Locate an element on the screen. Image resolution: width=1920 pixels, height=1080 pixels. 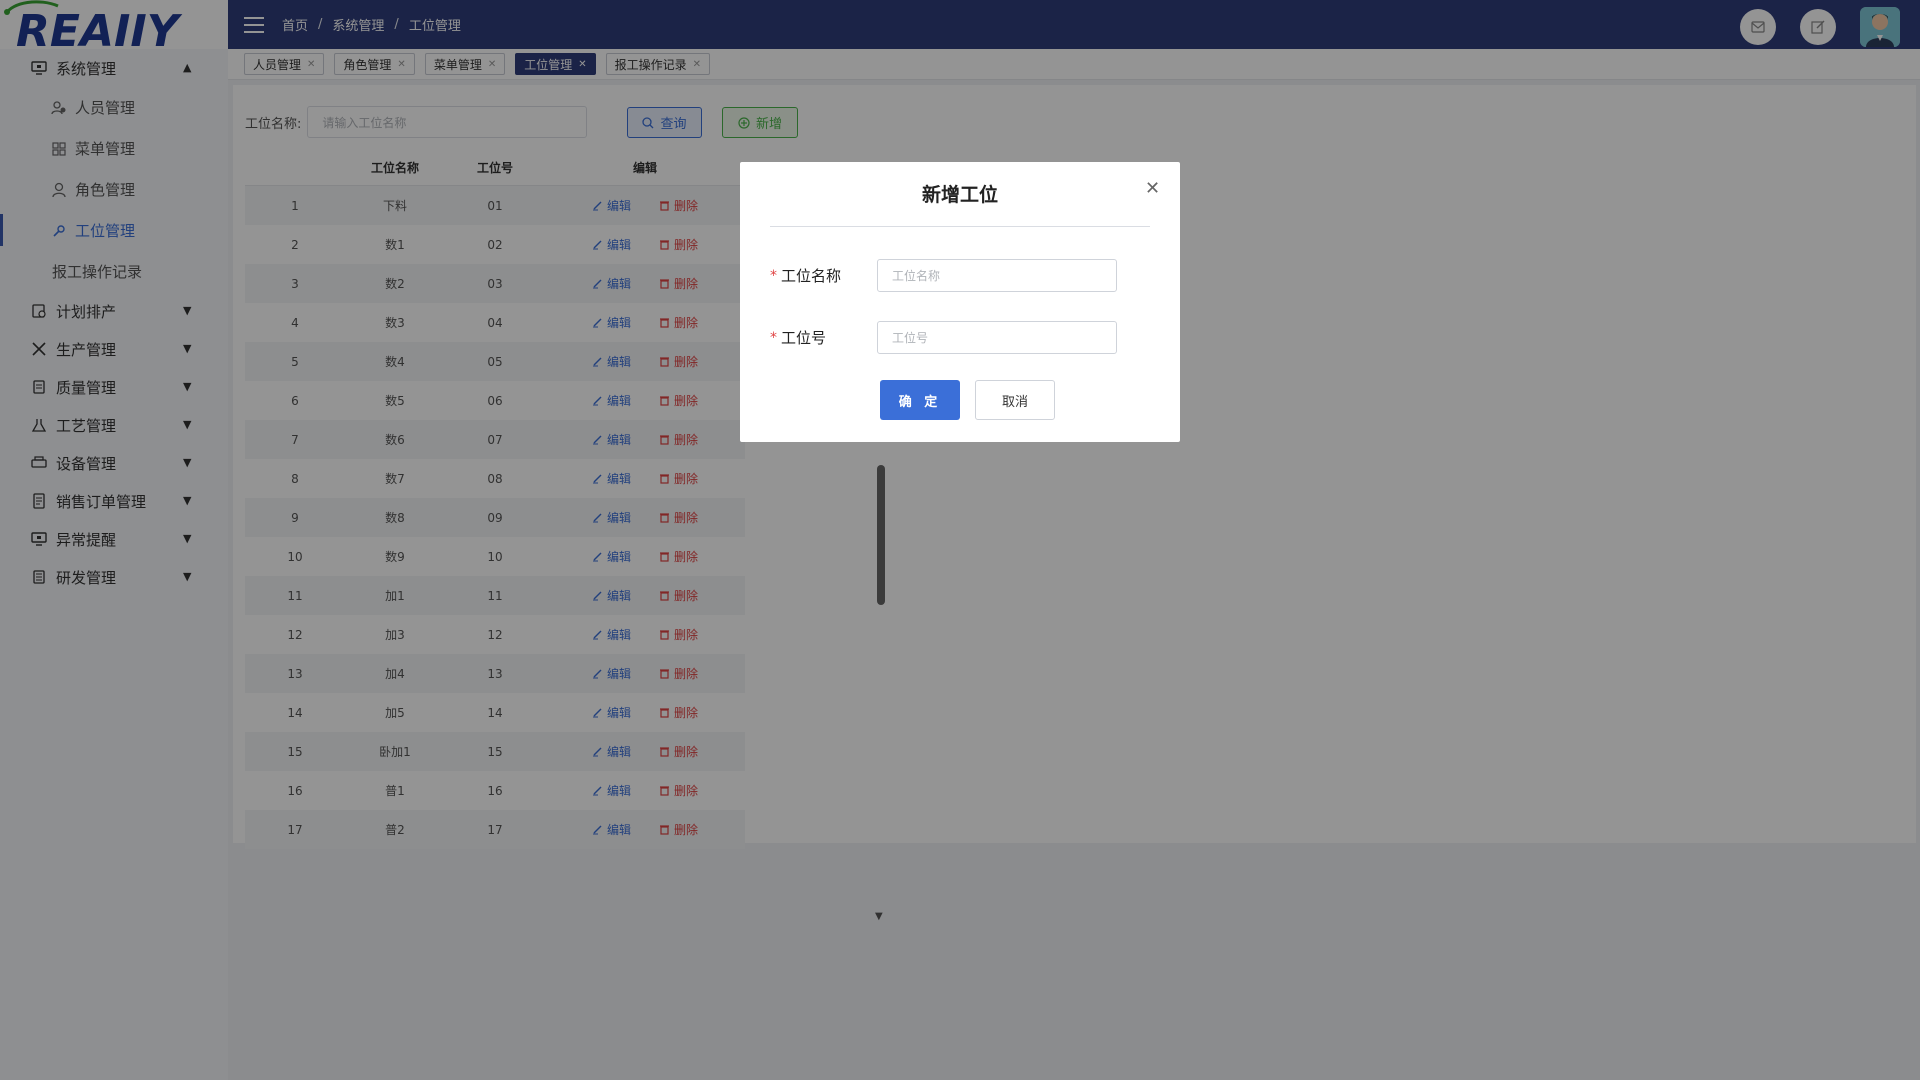
station-no-label: 工位号 is located at coordinates (804, 338).